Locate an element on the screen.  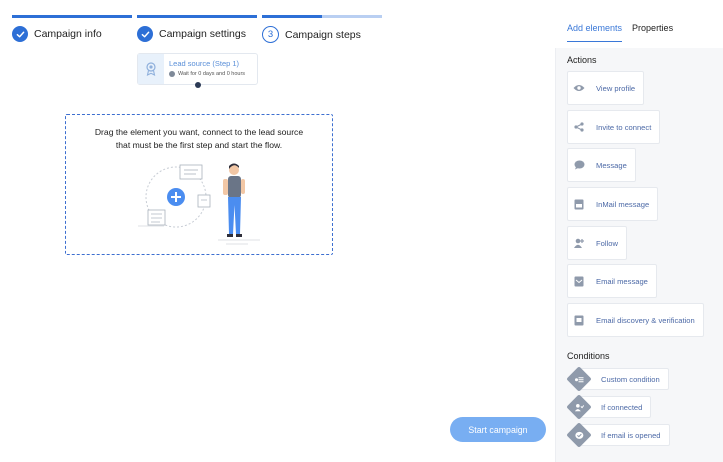
step-campaign-steps: 3 Campaign steps is located at coordinates (311, 34).